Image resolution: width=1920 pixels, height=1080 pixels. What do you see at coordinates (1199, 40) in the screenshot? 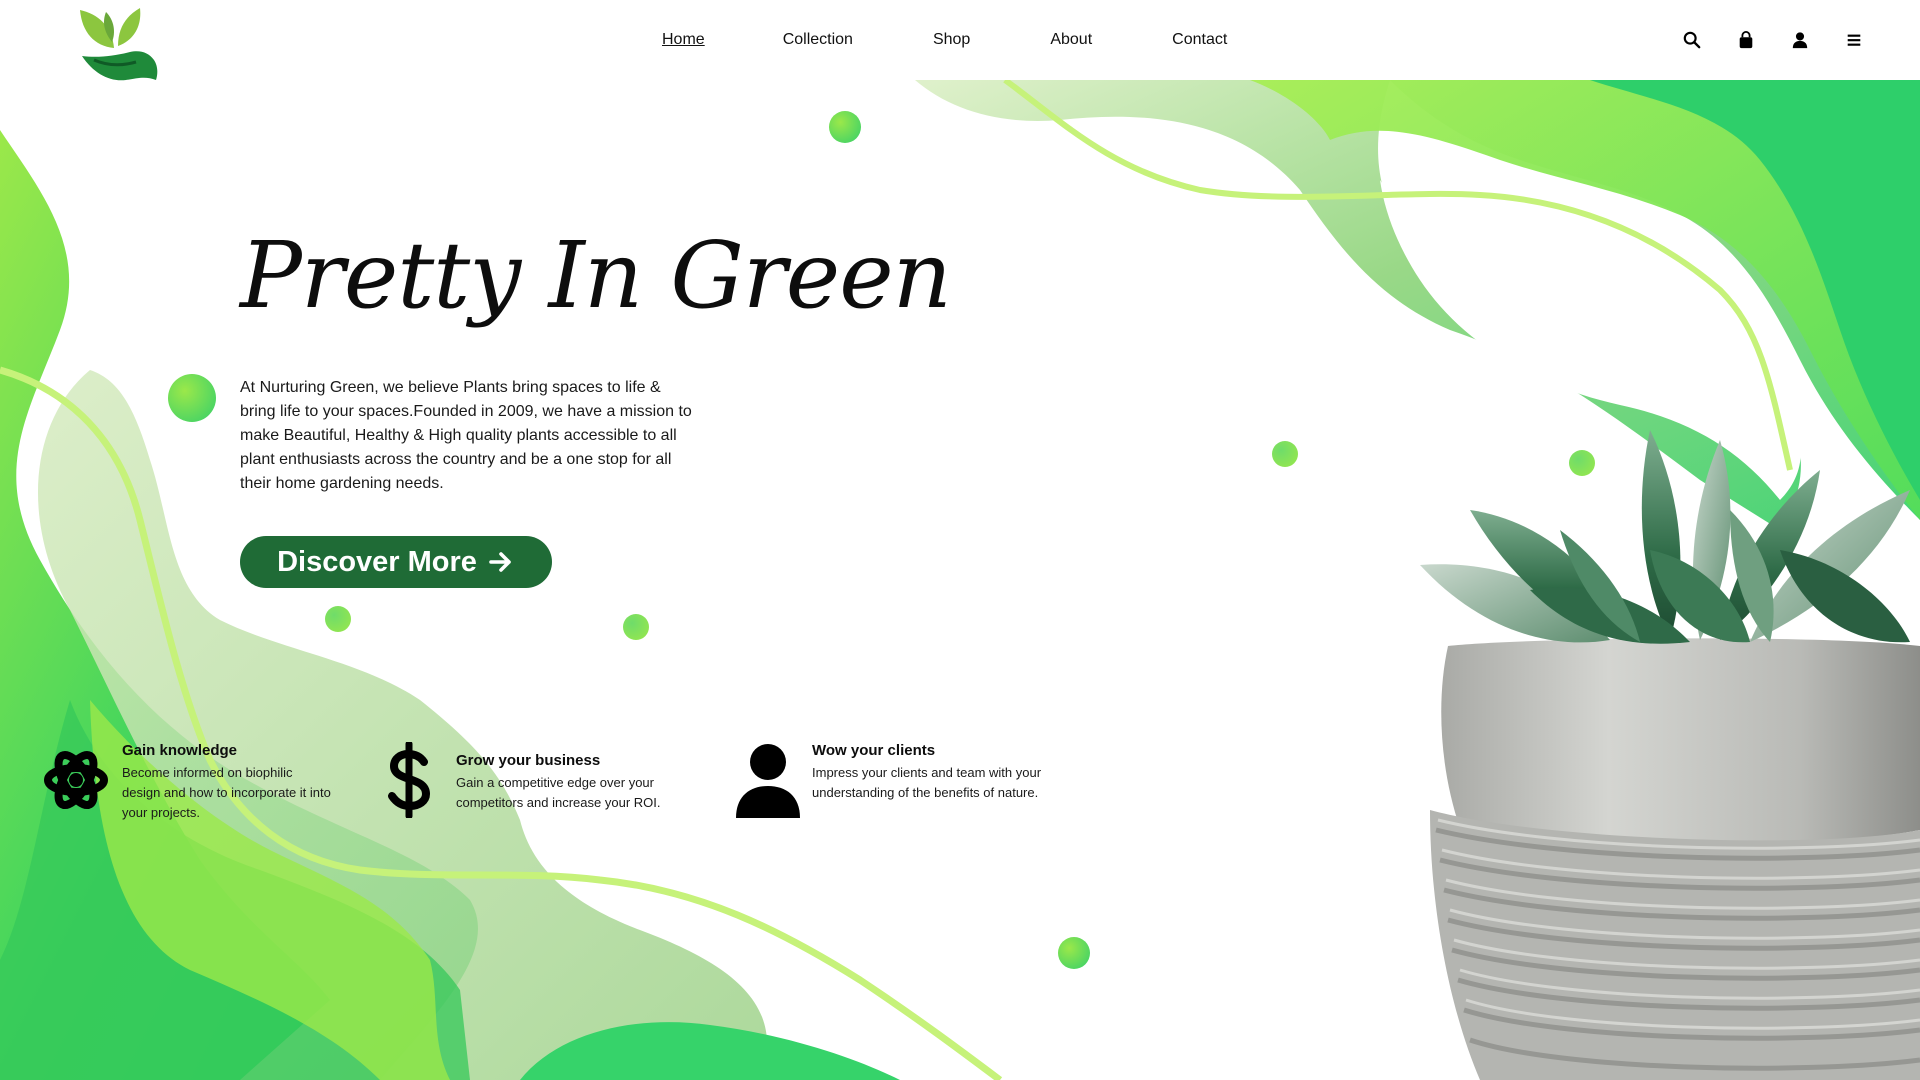
I see `nav-link-contact: Contact` at bounding box center [1199, 40].